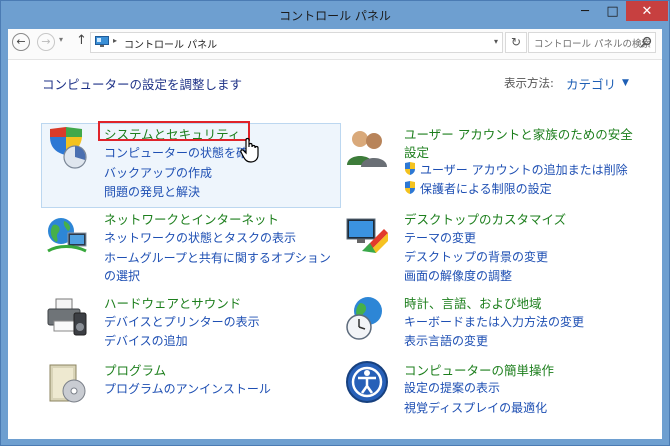  What do you see at coordinates (440, 237) in the screenshot?
I see `link-change-theme: テーマの変更` at bounding box center [440, 237].